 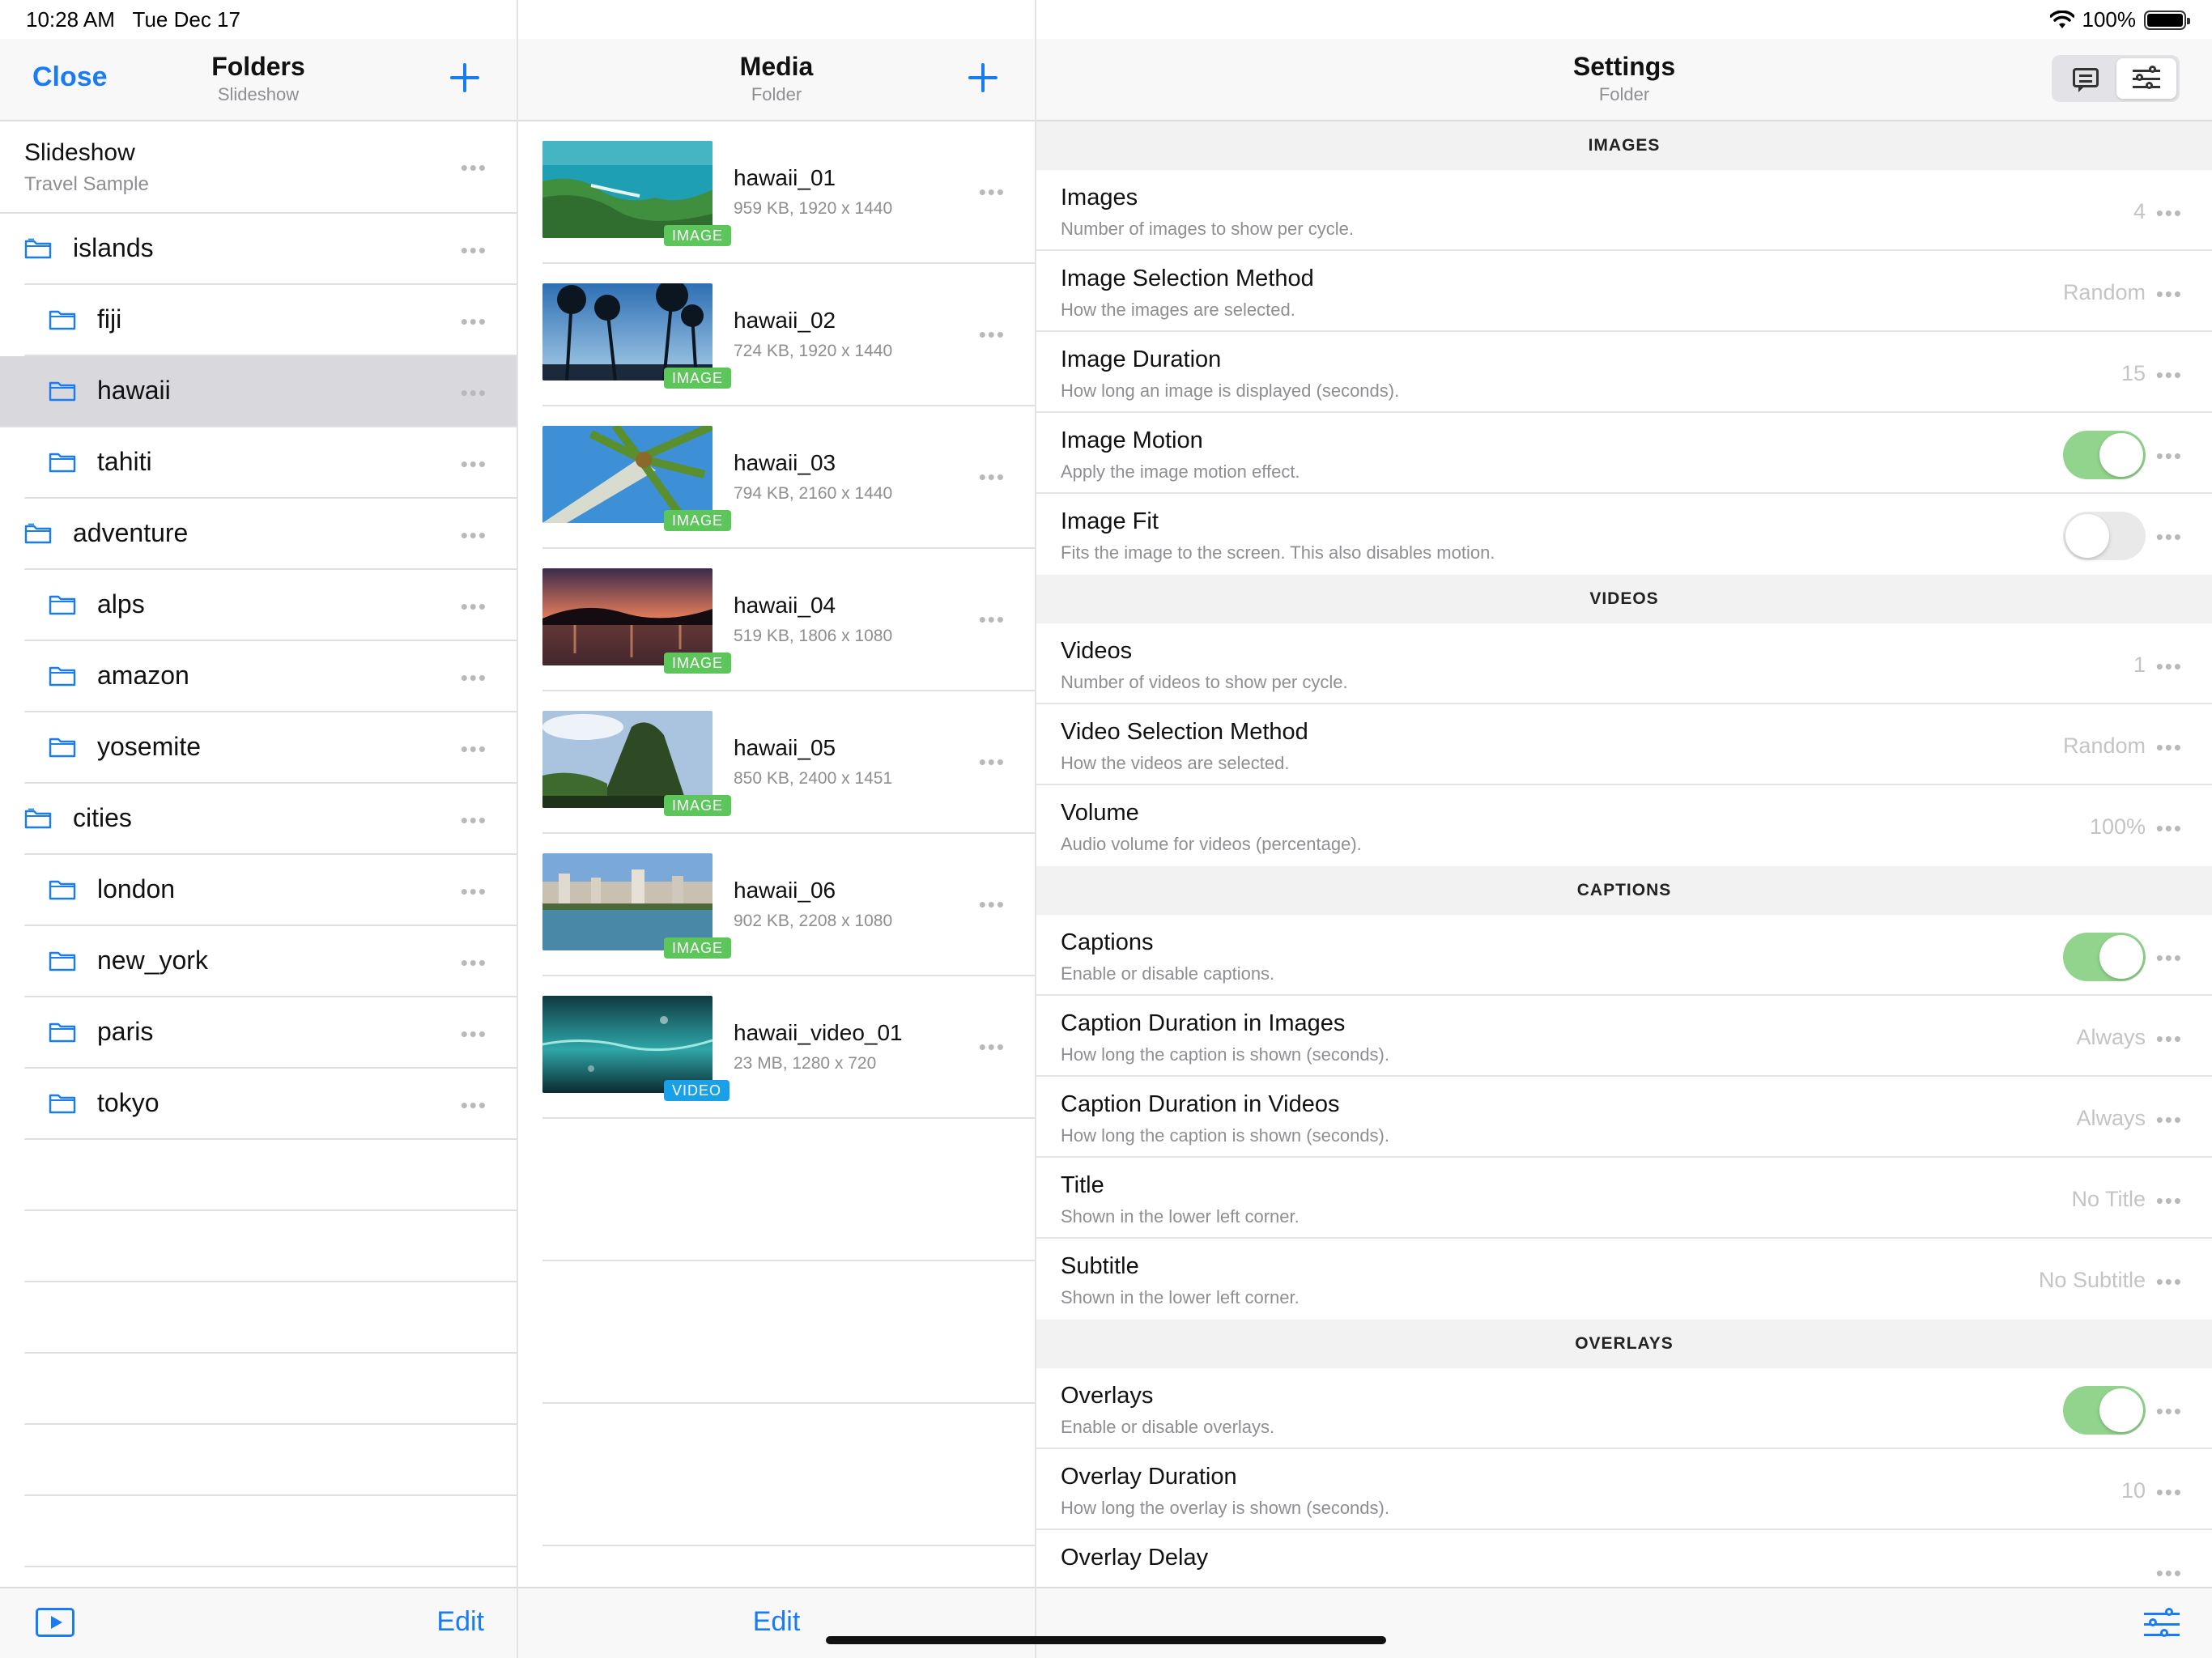 I want to click on media-row-hawaii-03: IMAGE hawaii_03 794 KB, 2160 x 1440 •••, so click(x=789, y=477).